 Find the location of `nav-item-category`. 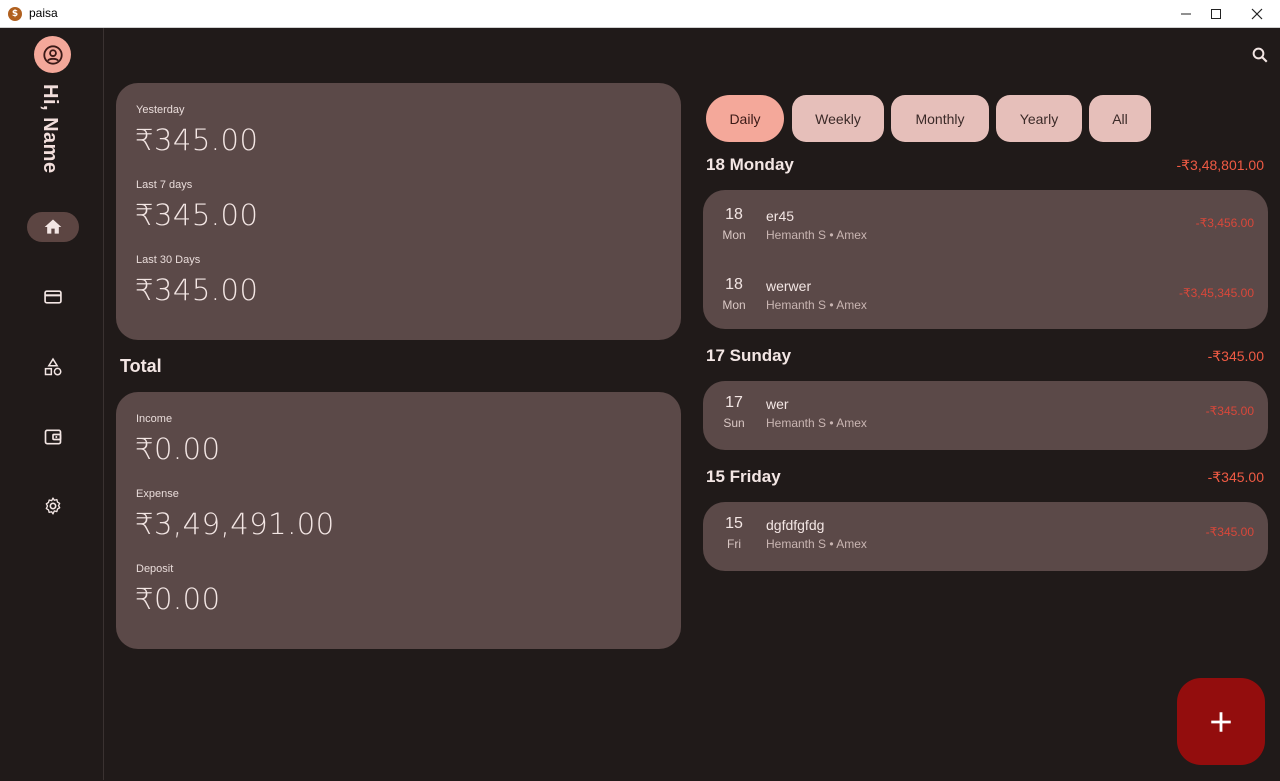

nav-item-category is located at coordinates (53, 367).